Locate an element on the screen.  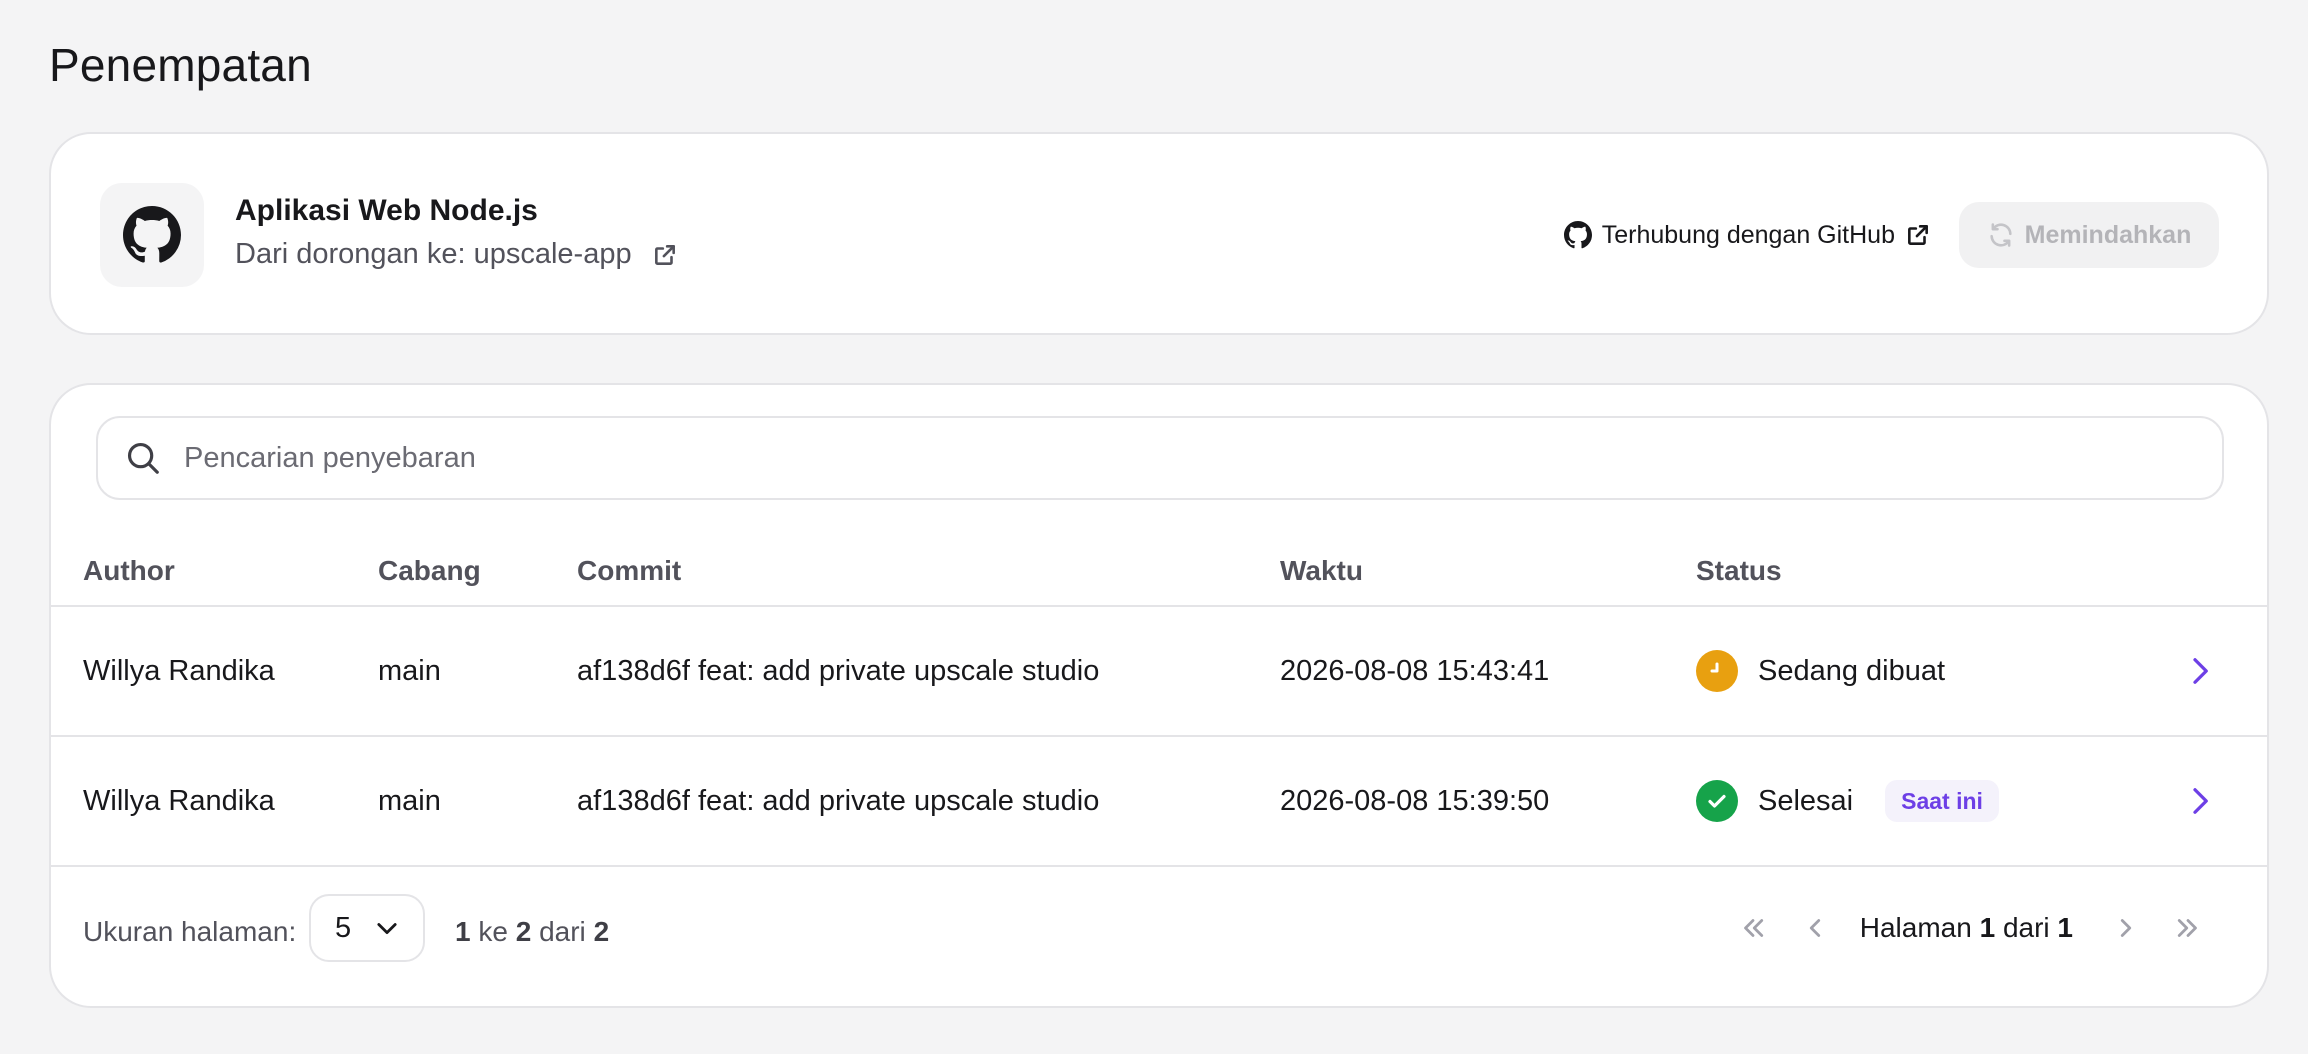
first-page-button is located at coordinates (1753, 928).